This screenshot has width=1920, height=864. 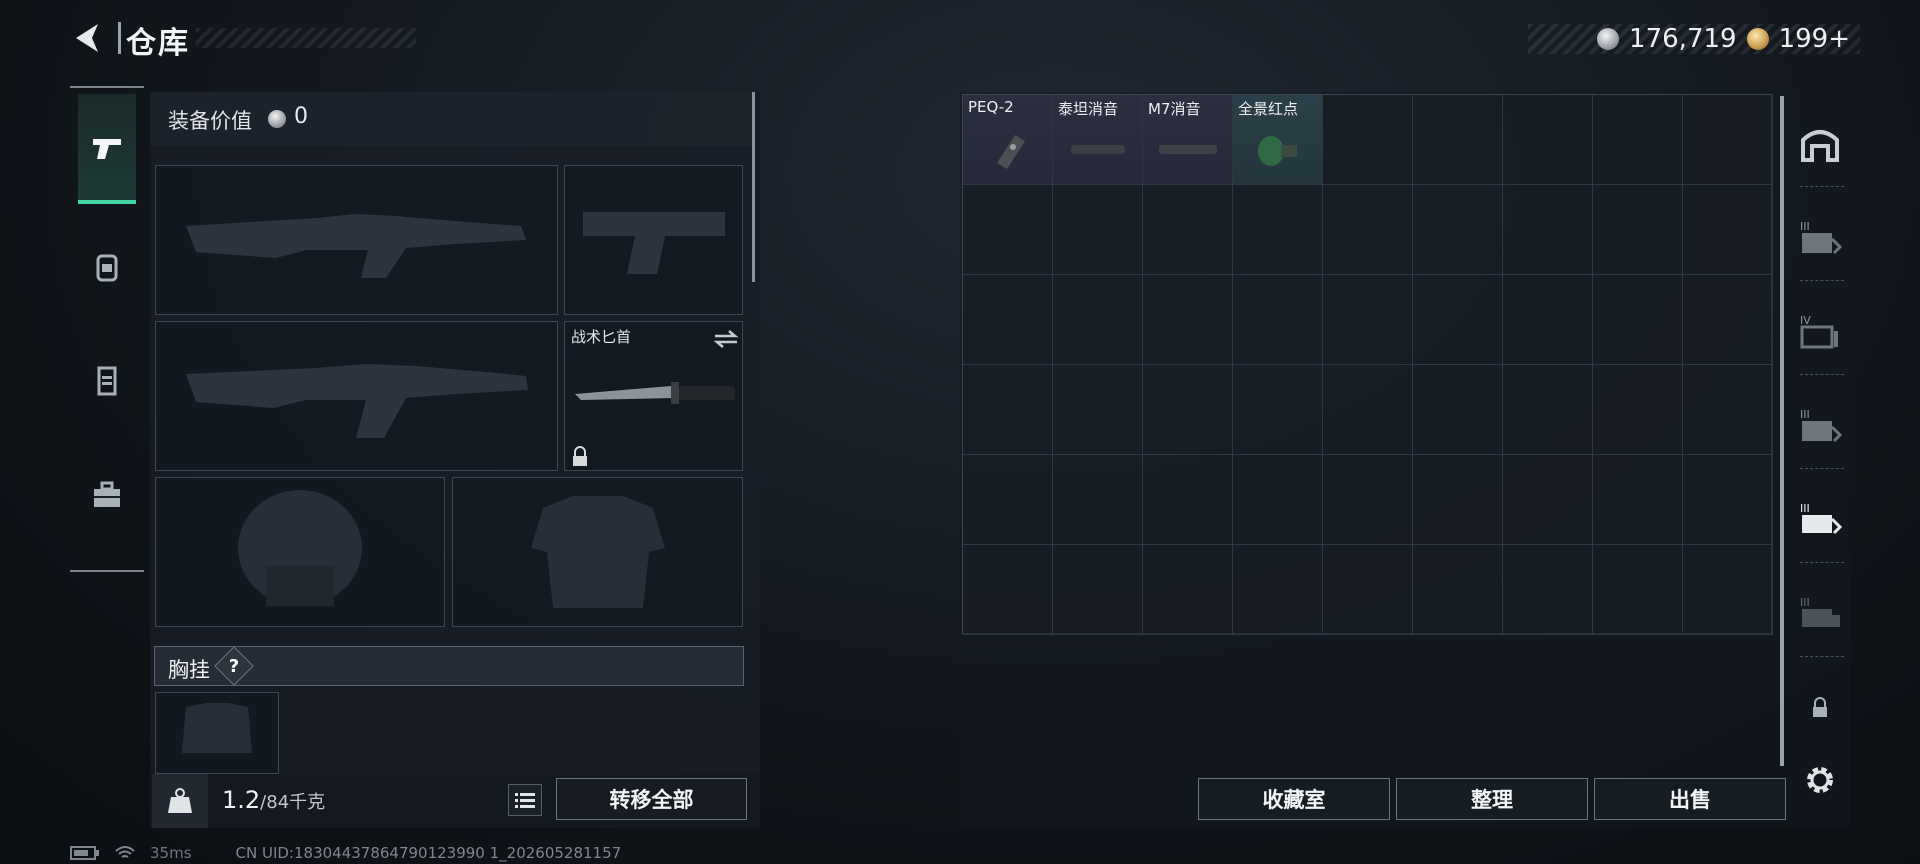 What do you see at coordinates (1820, 708) in the screenshot?
I see `tab-locked` at bounding box center [1820, 708].